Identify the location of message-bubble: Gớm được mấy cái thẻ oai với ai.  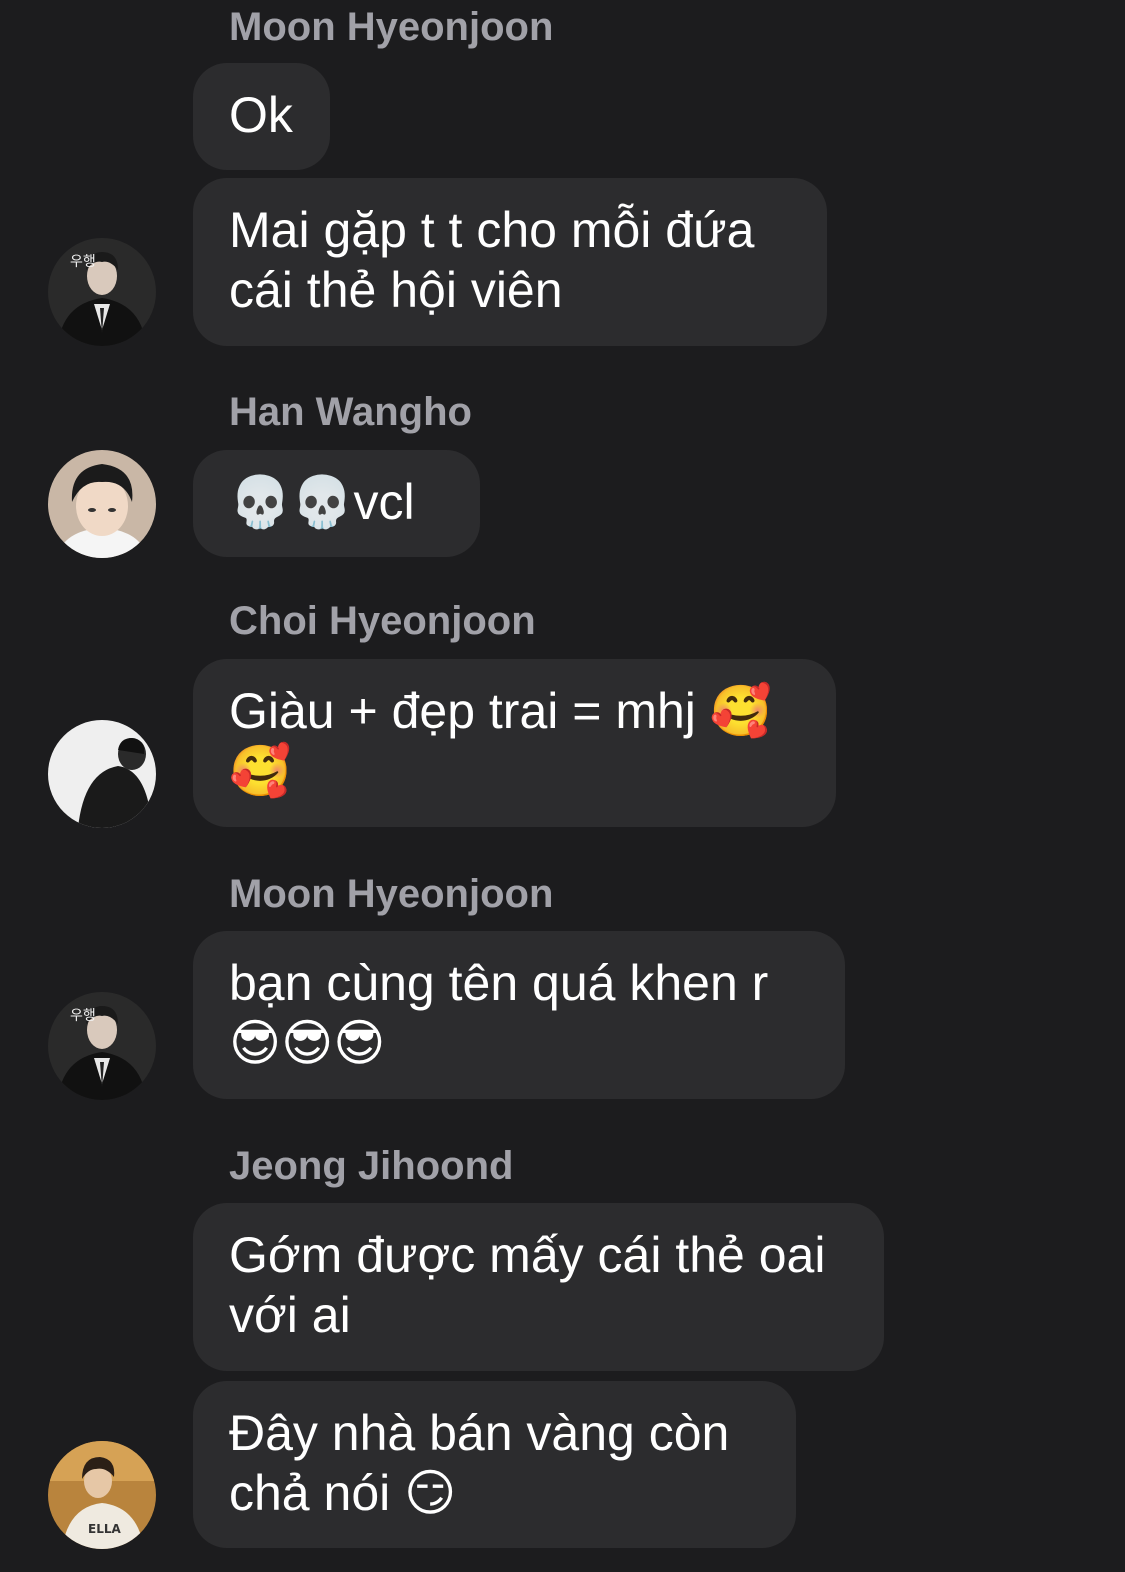
(538, 1287).